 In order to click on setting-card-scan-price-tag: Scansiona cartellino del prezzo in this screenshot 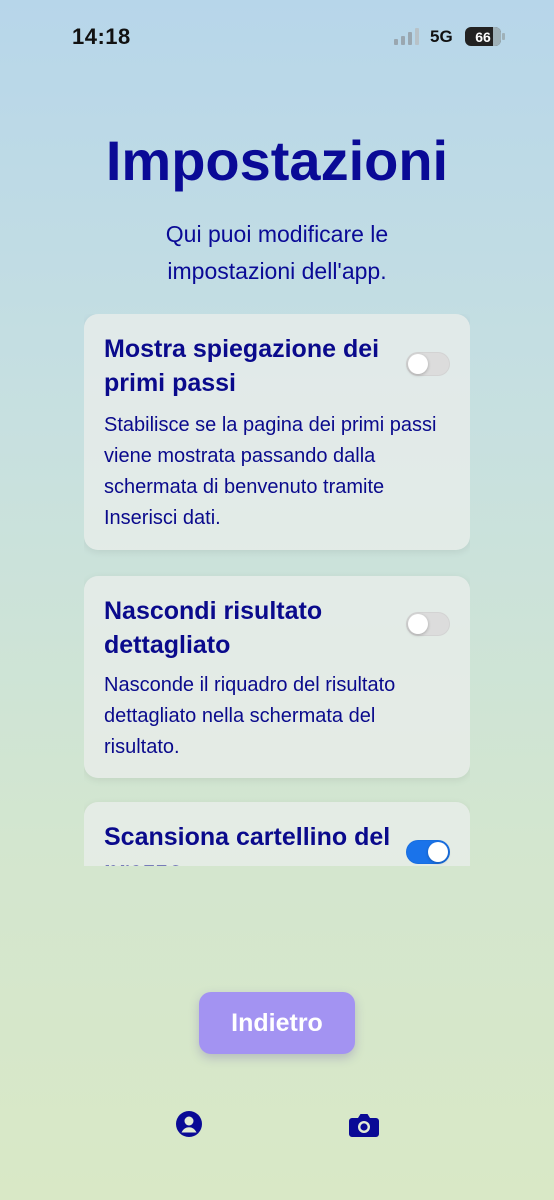, I will do `click(277, 834)`.